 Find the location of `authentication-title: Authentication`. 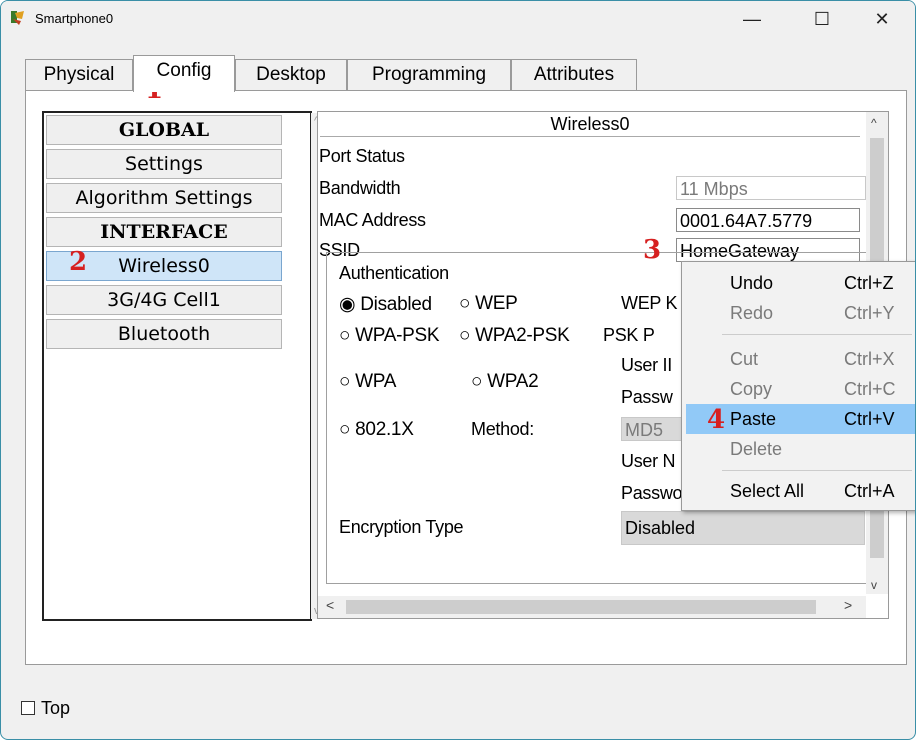

authentication-title: Authentication is located at coordinates (394, 273).